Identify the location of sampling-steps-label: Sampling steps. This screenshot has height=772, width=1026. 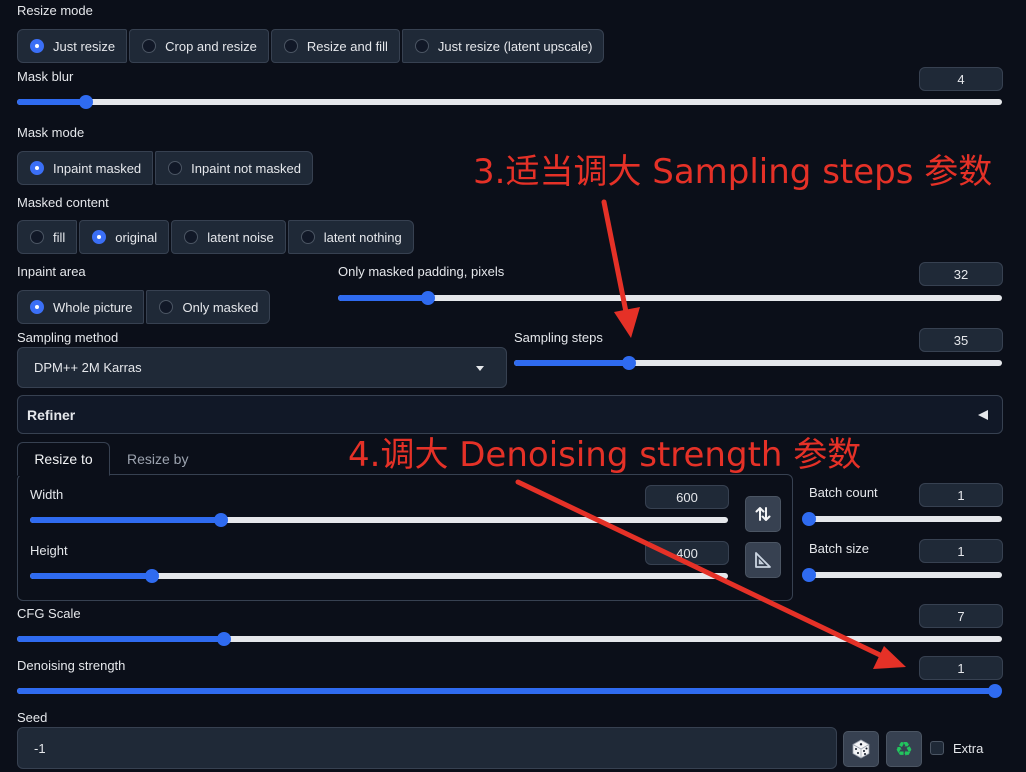
(558, 337).